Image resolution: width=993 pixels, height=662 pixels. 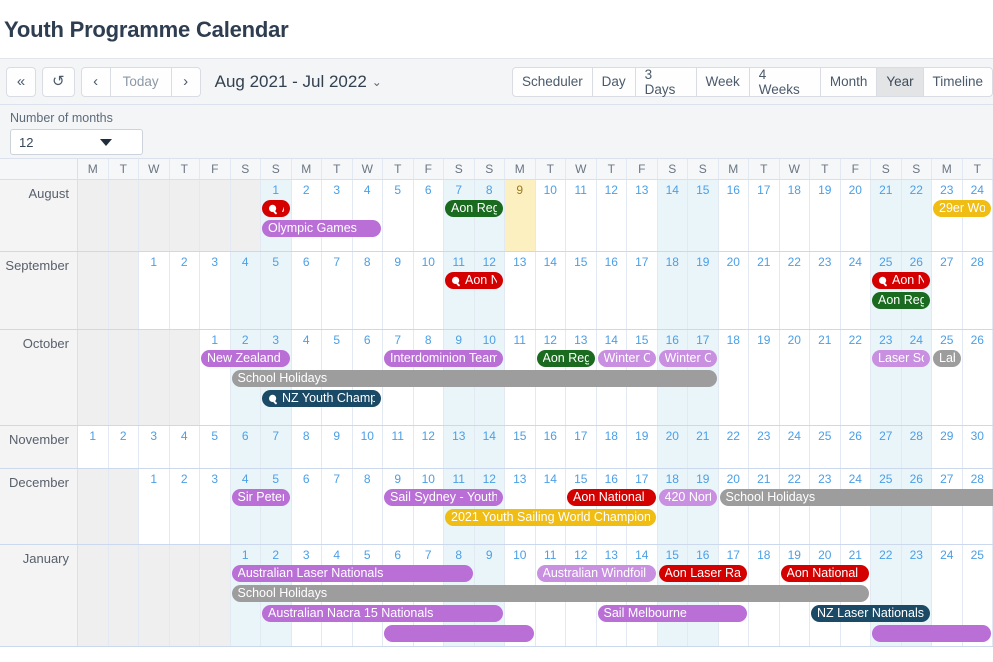 I want to click on day-cell: 27, so click(x=947, y=290).